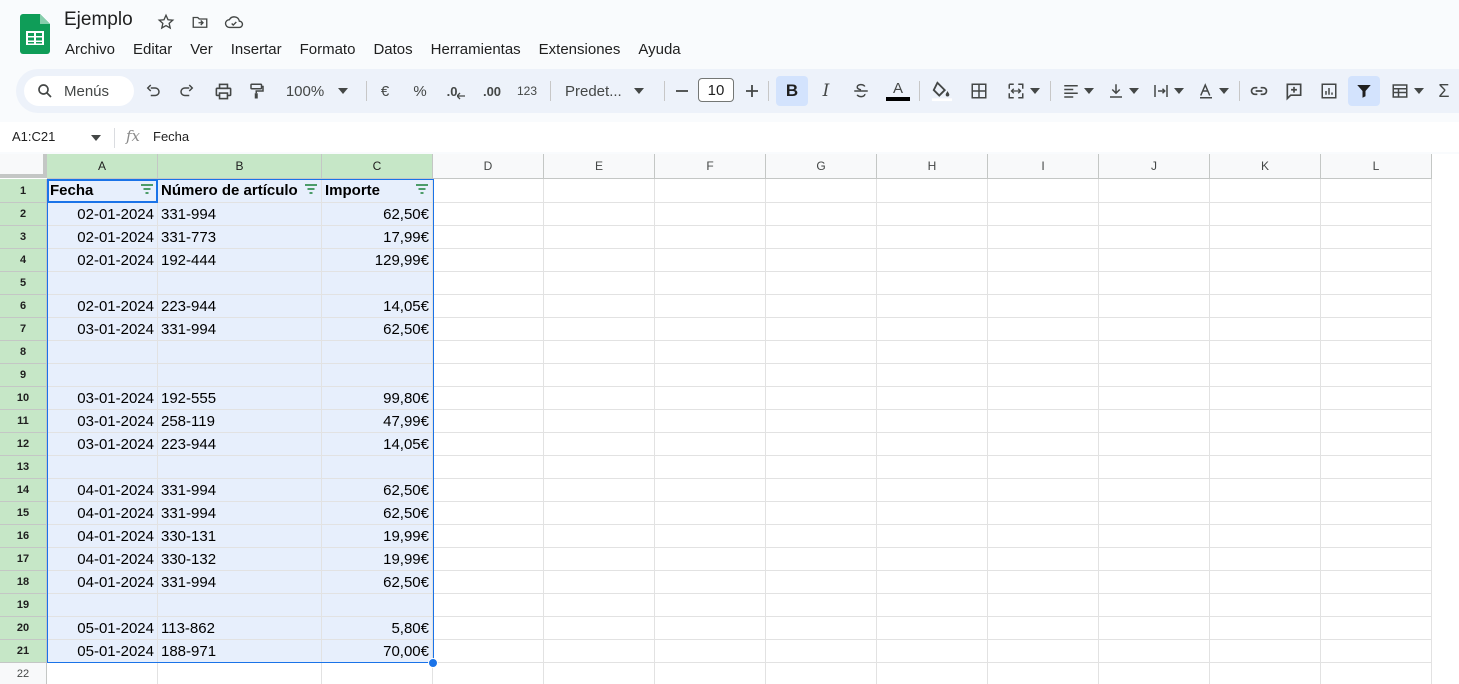  What do you see at coordinates (240, 398) in the screenshot?
I see `cell: 192-555` at bounding box center [240, 398].